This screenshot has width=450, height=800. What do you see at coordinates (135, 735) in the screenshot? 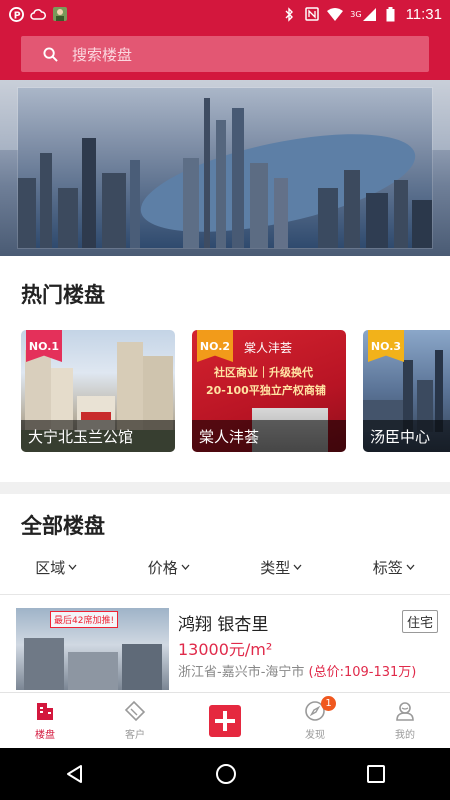
I see `tab-label: 客户` at bounding box center [135, 735].